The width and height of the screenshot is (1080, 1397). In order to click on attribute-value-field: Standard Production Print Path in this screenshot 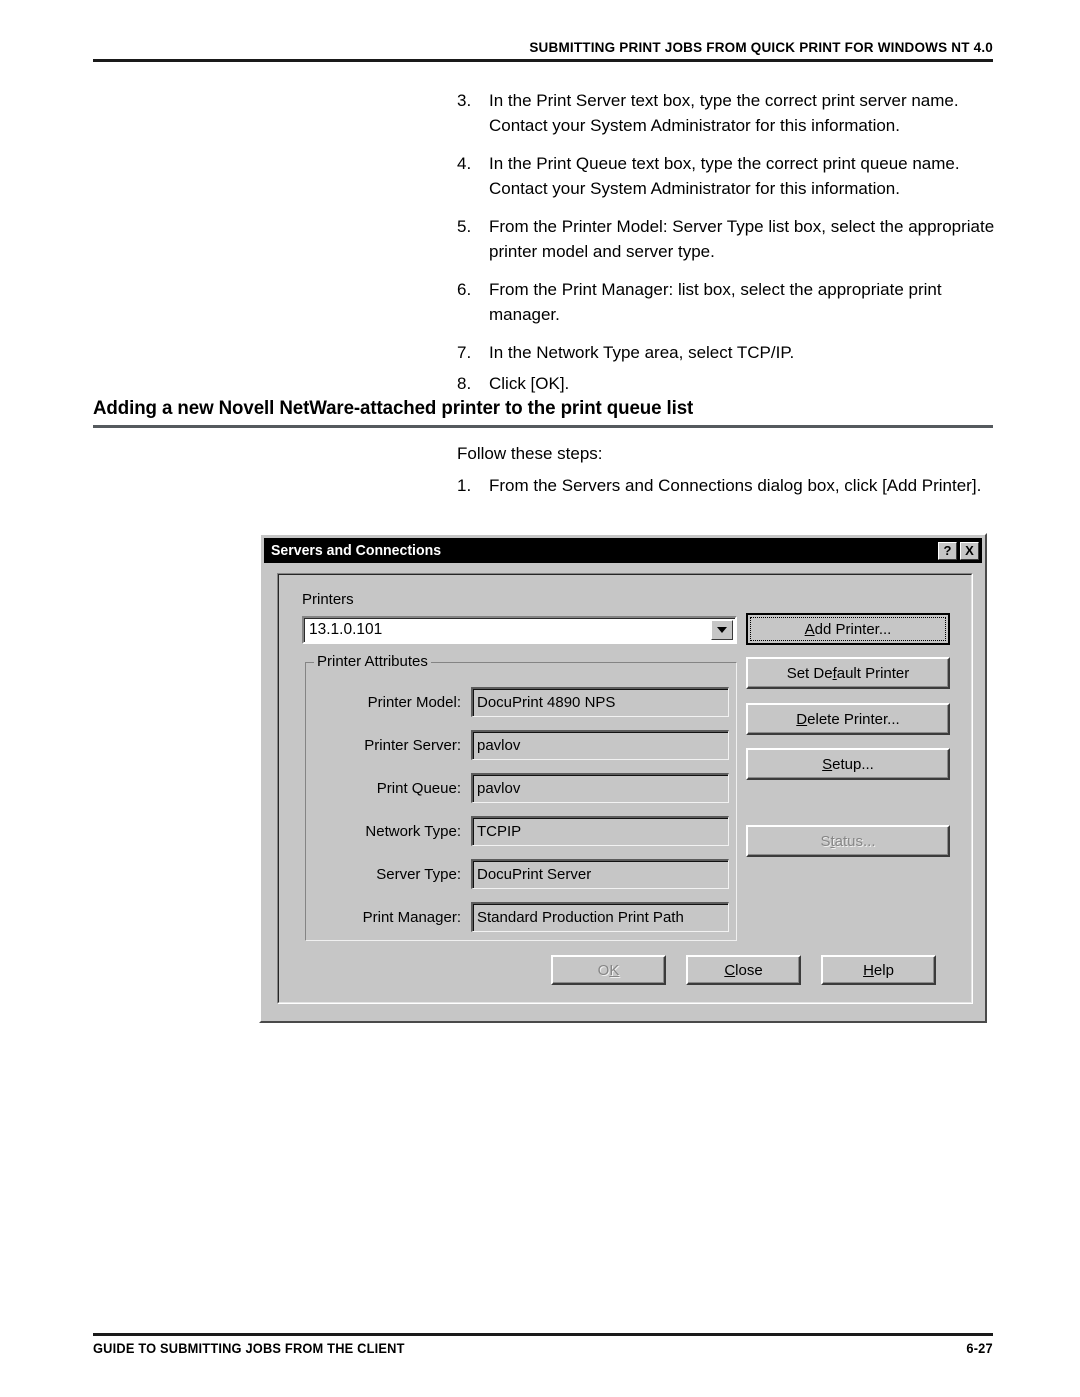, I will do `click(600, 917)`.